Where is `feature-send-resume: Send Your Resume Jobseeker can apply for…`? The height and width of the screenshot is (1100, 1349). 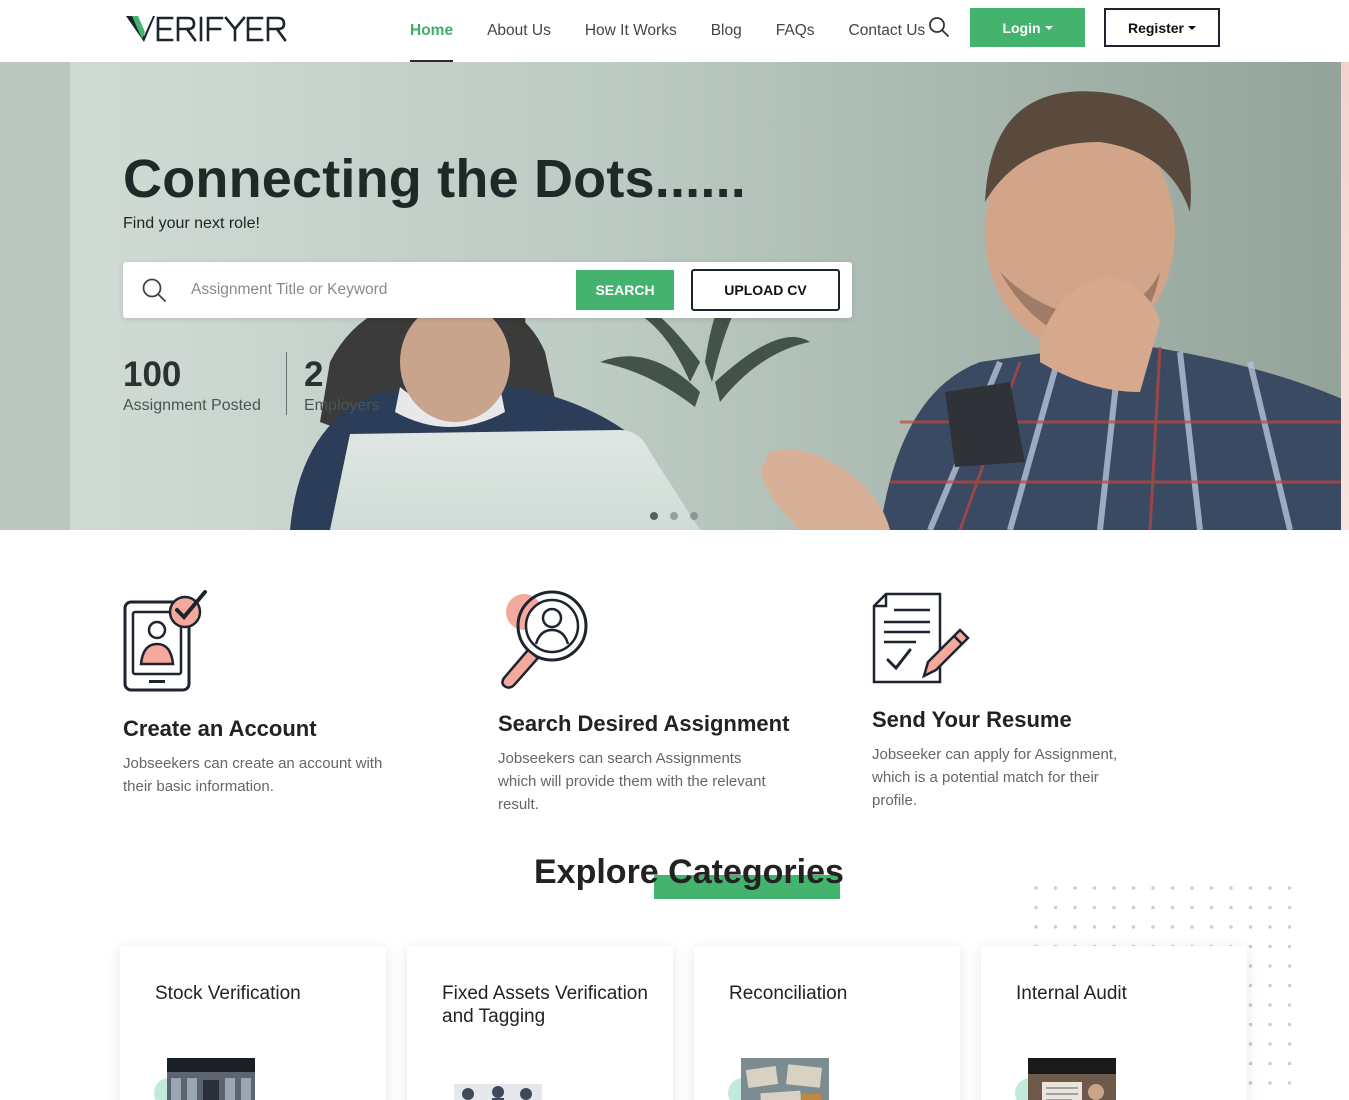 feature-send-resume: Send Your Resume Jobseeker can apply for… is located at coordinates (1017, 702).